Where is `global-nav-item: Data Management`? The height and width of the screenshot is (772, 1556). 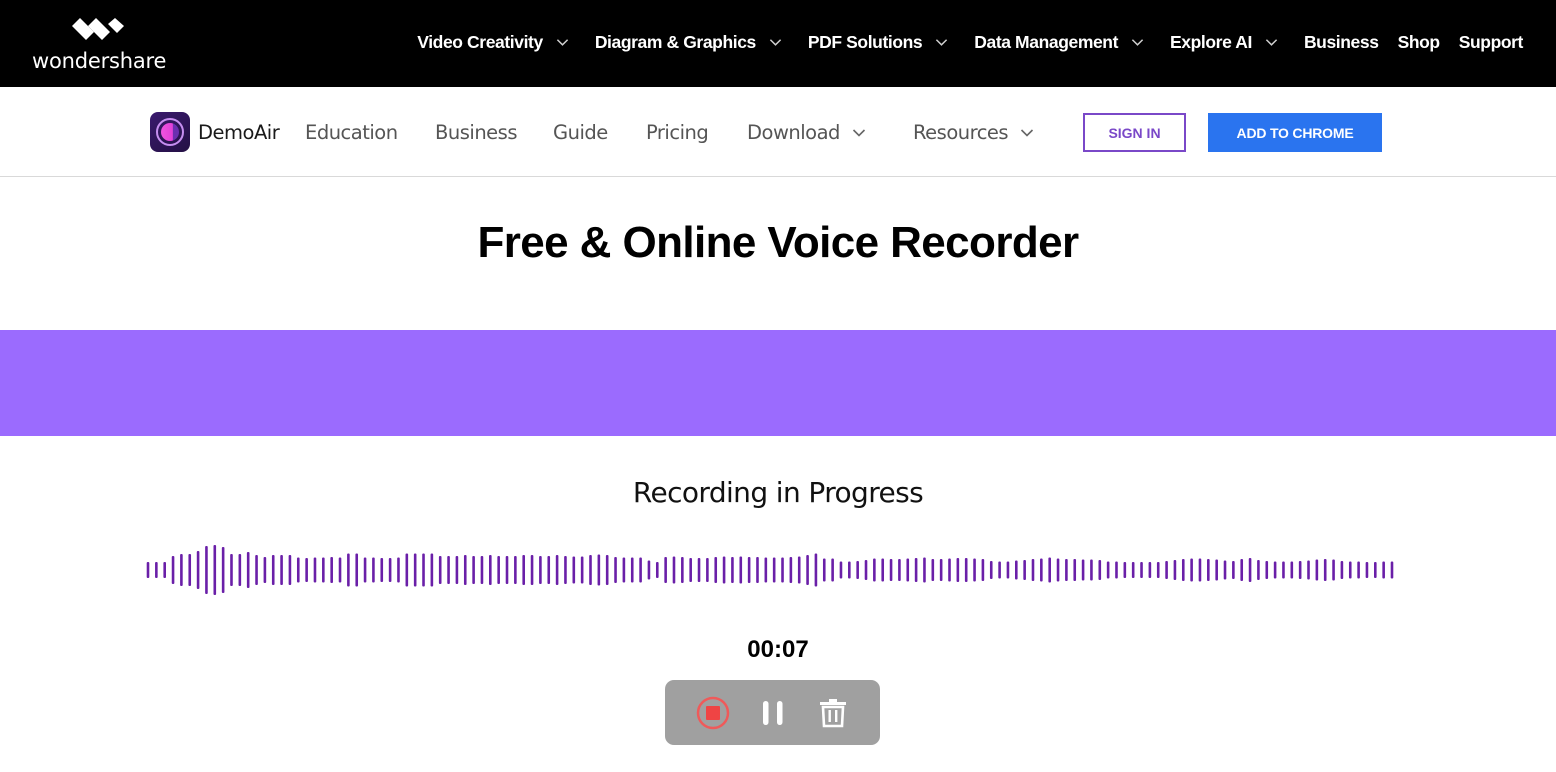
global-nav-item: Data Management is located at coordinates (1059, 42).